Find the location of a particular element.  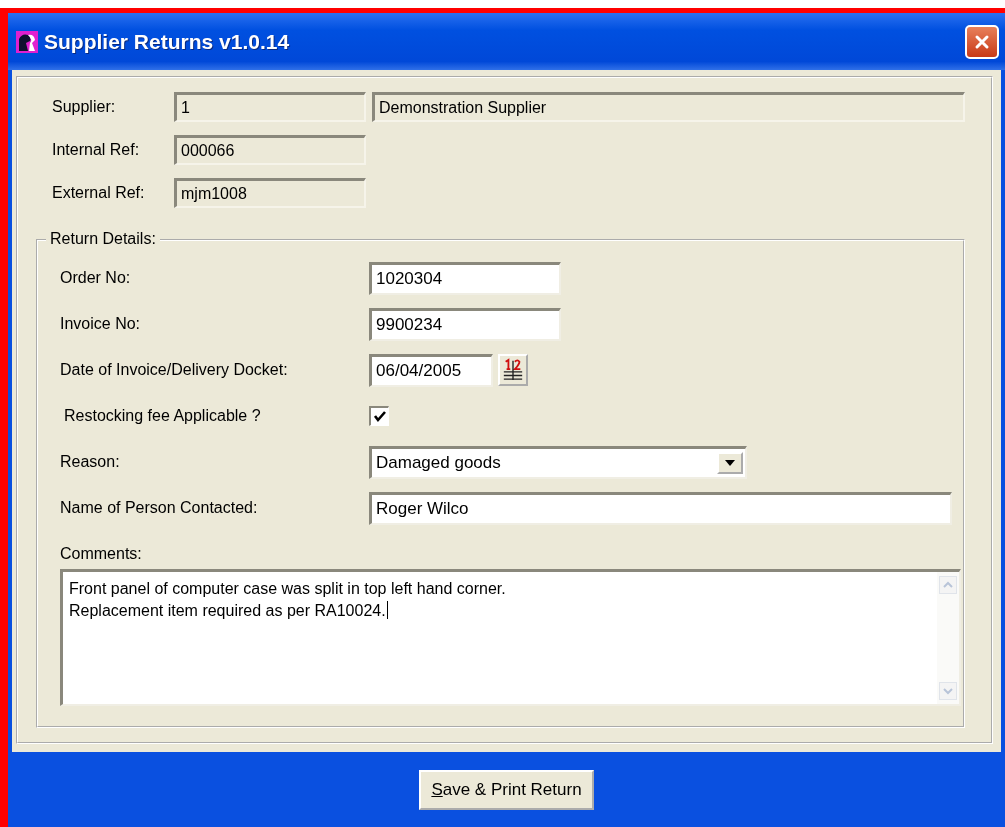

readonly-field: 1 is located at coordinates (270, 107).